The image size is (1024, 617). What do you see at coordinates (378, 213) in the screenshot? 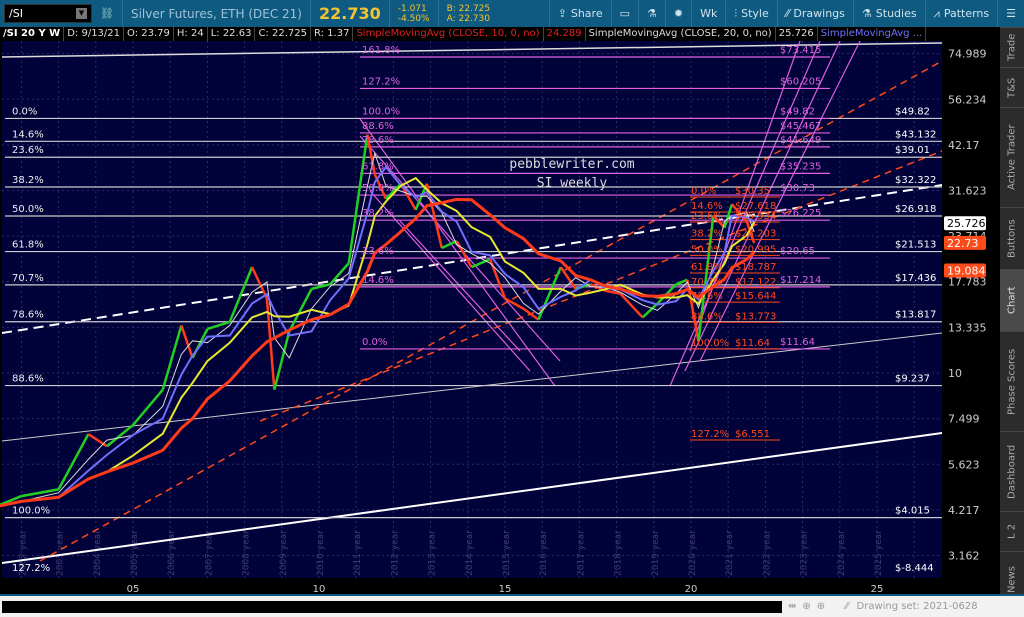
I see `fib-magenta-pct: 38.2%` at bounding box center [378, 213].